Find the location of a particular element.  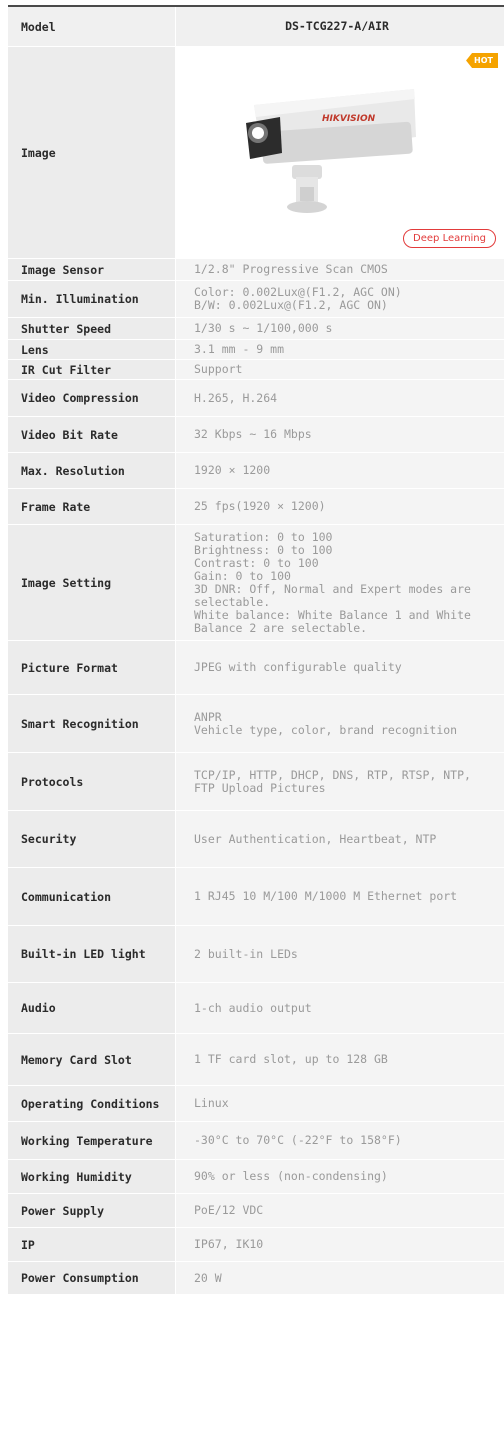

spec-label: Power Supply is located at coordinates (92, 1210).